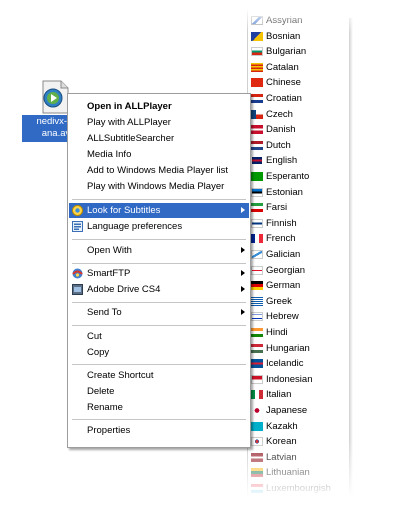  Describe the element at coordinates (298, 224) in the screenshot. I see `language-item-finnish: Finnish` at that location.